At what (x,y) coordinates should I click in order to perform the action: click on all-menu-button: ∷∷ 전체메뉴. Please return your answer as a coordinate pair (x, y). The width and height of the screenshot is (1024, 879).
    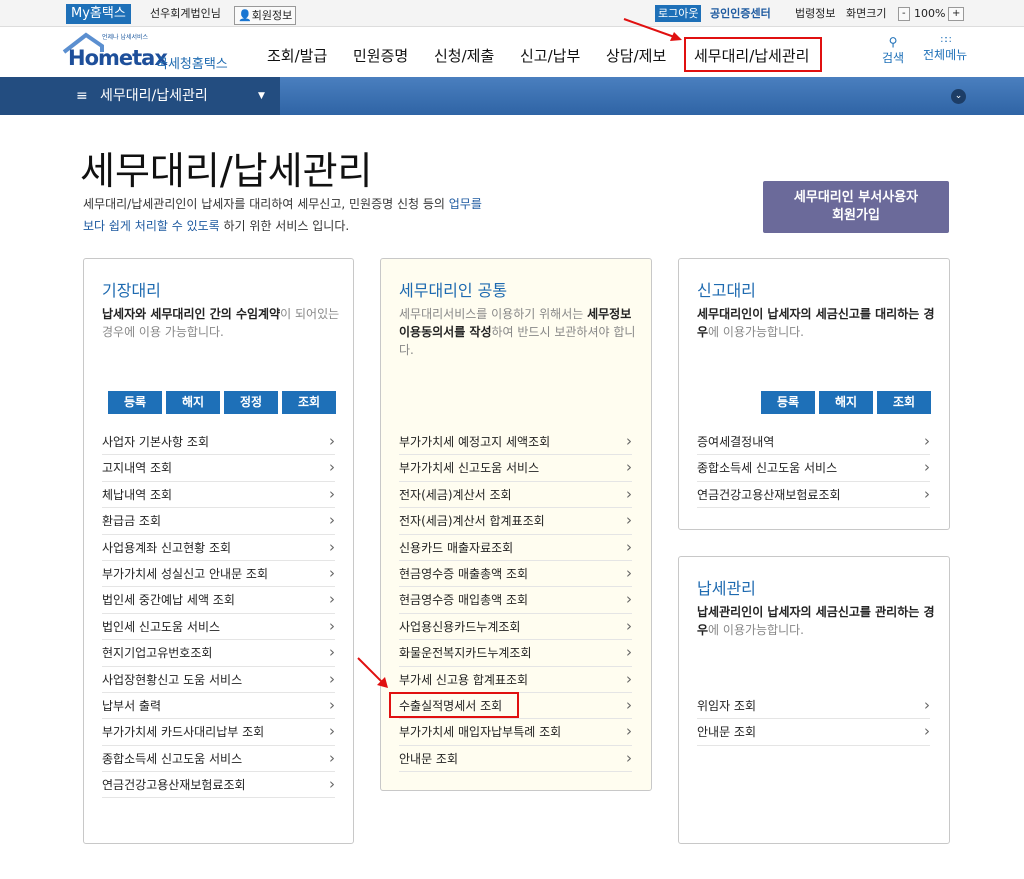
    Looking at the image, I should click on (945, 49).